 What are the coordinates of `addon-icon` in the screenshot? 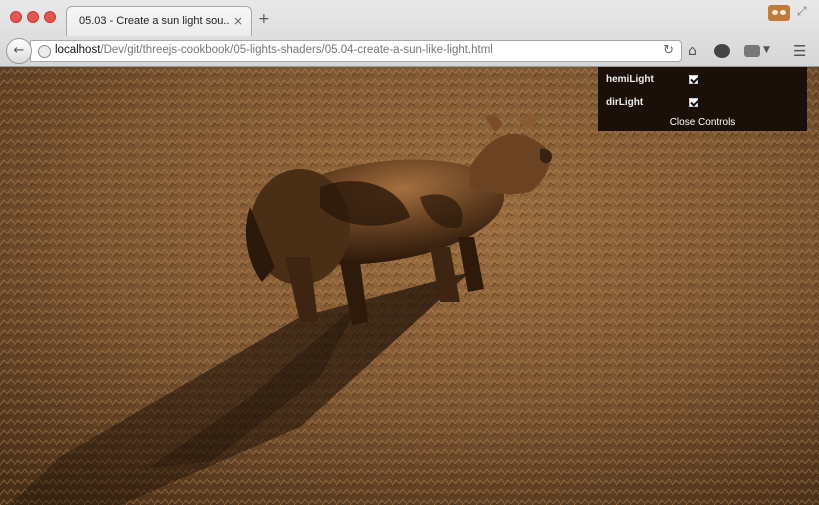 It's located at (752, 51).